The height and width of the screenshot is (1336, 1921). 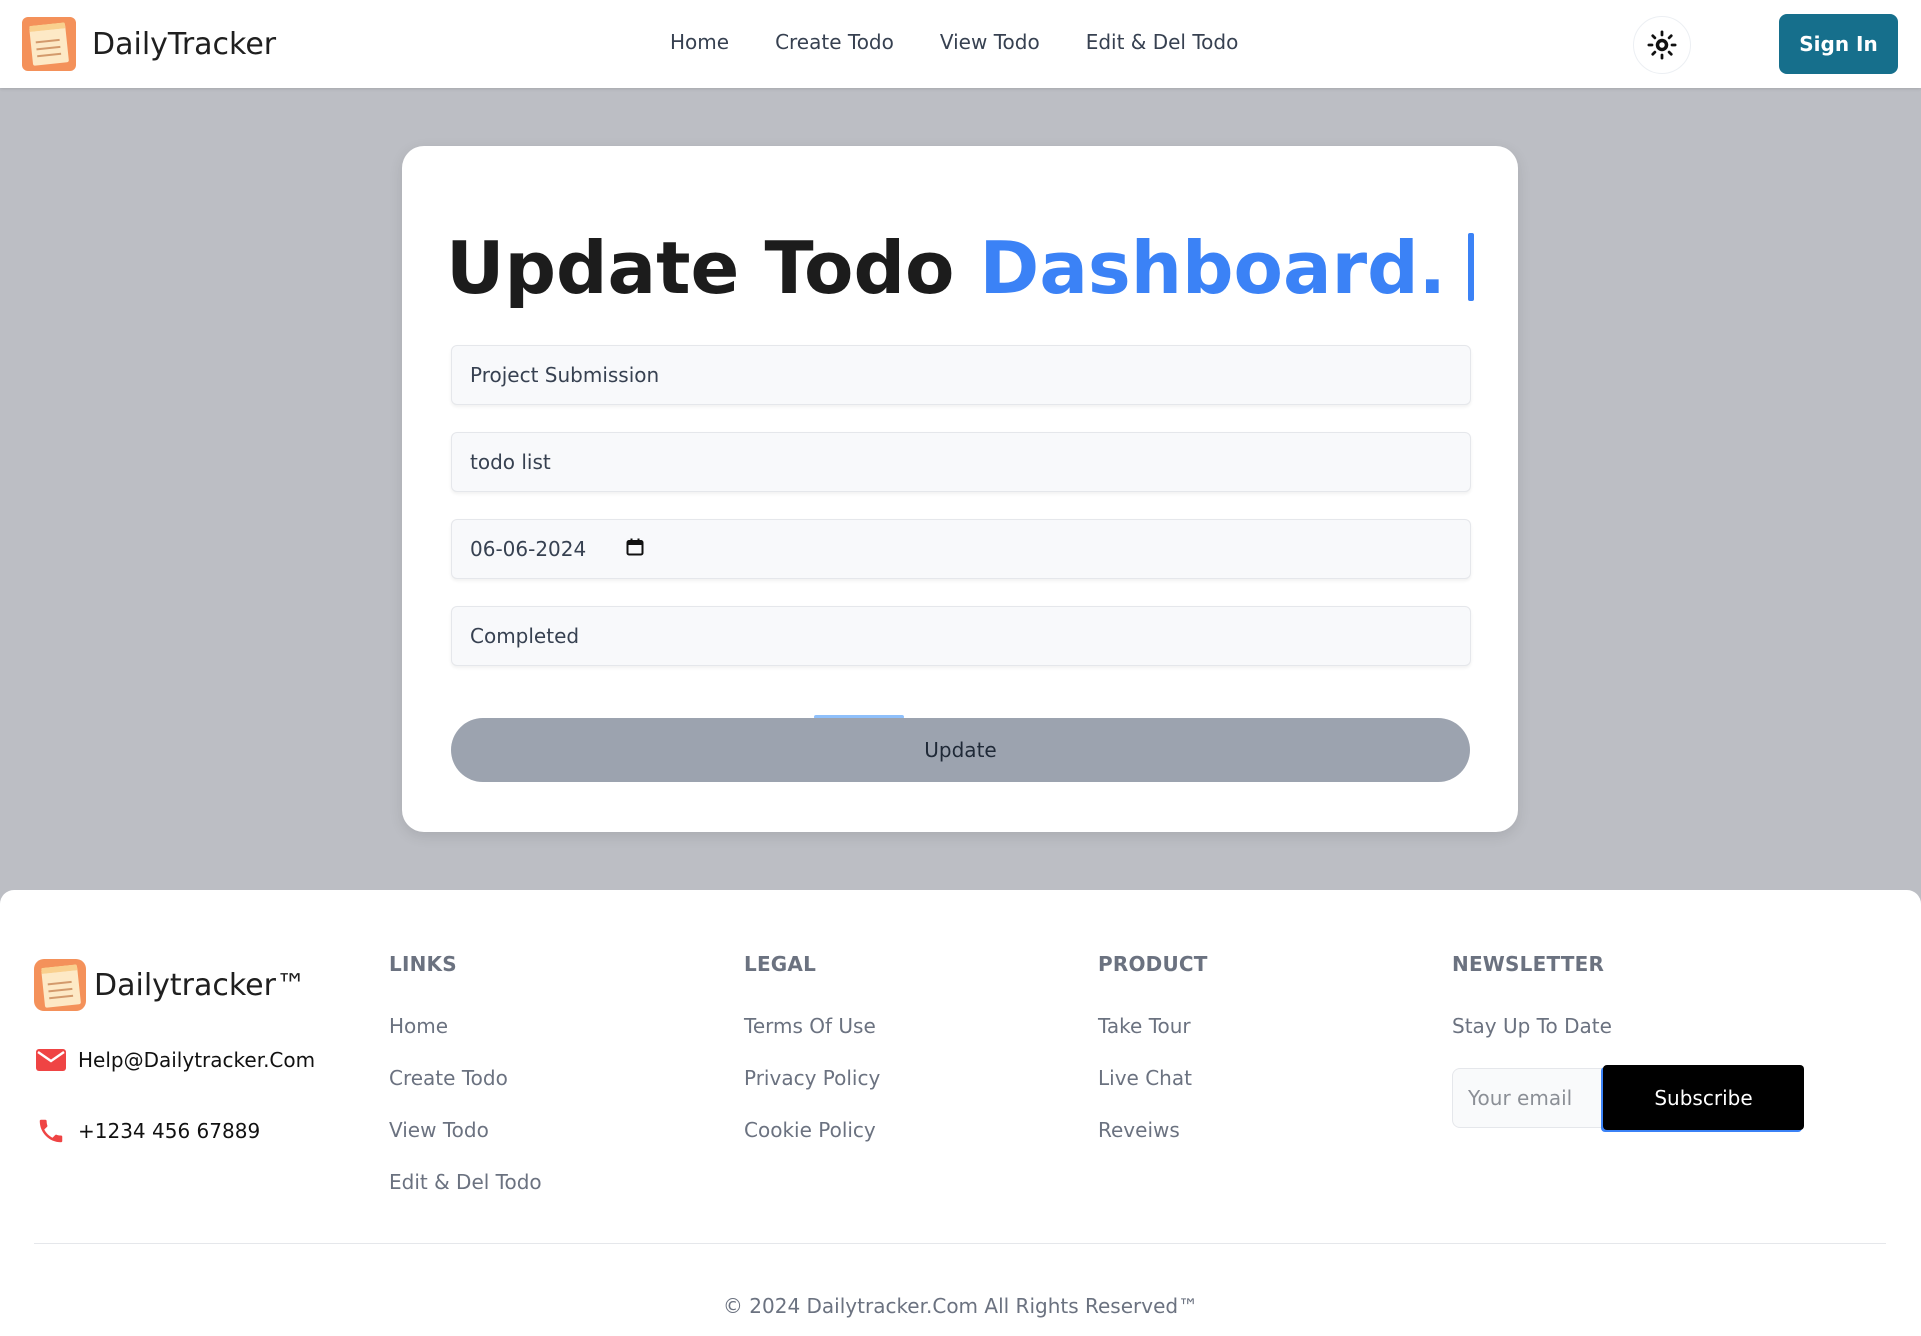 I want to click on footer-product-column: PRODUCT Take Tour Live Chat Reveiws, so click(x=1153, y=1061).